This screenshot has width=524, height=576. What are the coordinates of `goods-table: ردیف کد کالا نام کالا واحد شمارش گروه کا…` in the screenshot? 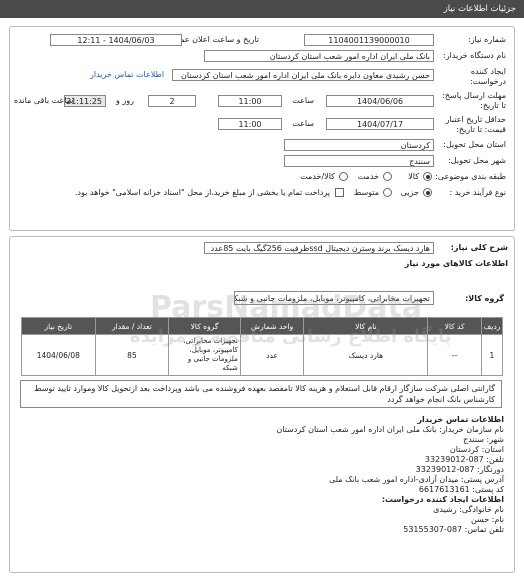 It's located at (262, 346).